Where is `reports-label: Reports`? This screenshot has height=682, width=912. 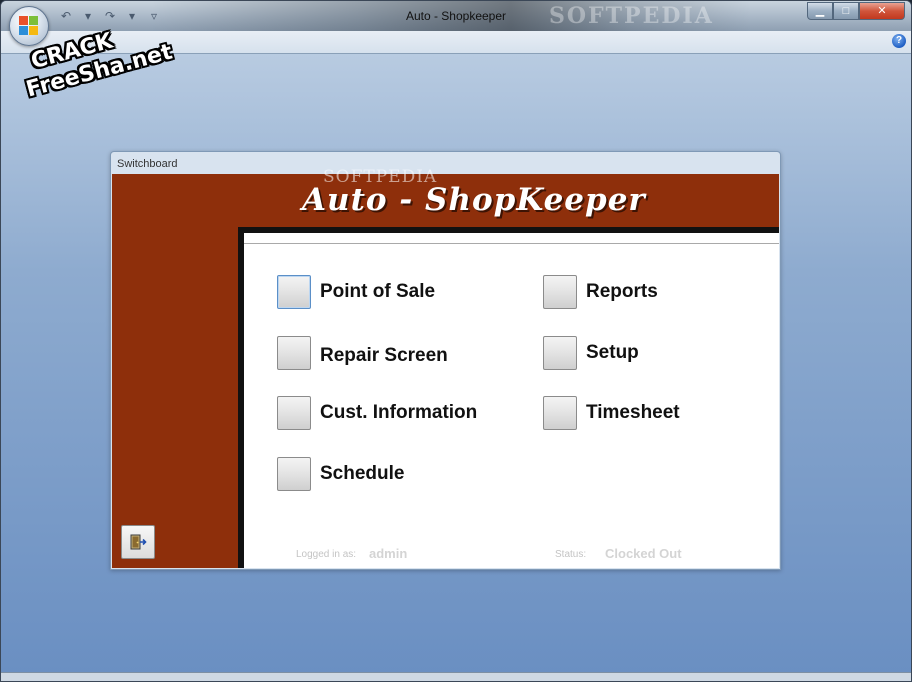
reports-label: Reports is located at coordinates (622, 292).